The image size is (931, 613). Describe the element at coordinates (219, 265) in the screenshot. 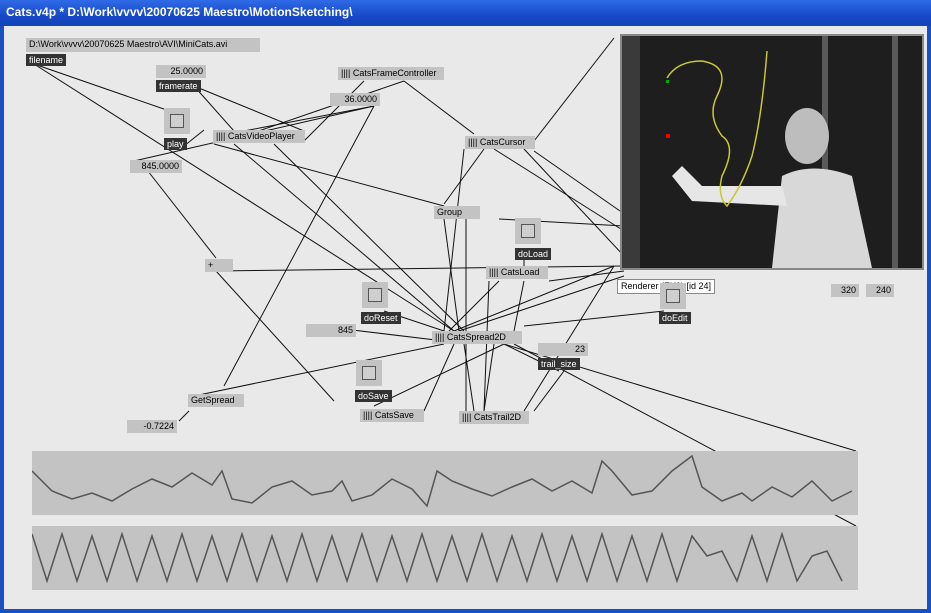

I see `plus-node: +` at that location.